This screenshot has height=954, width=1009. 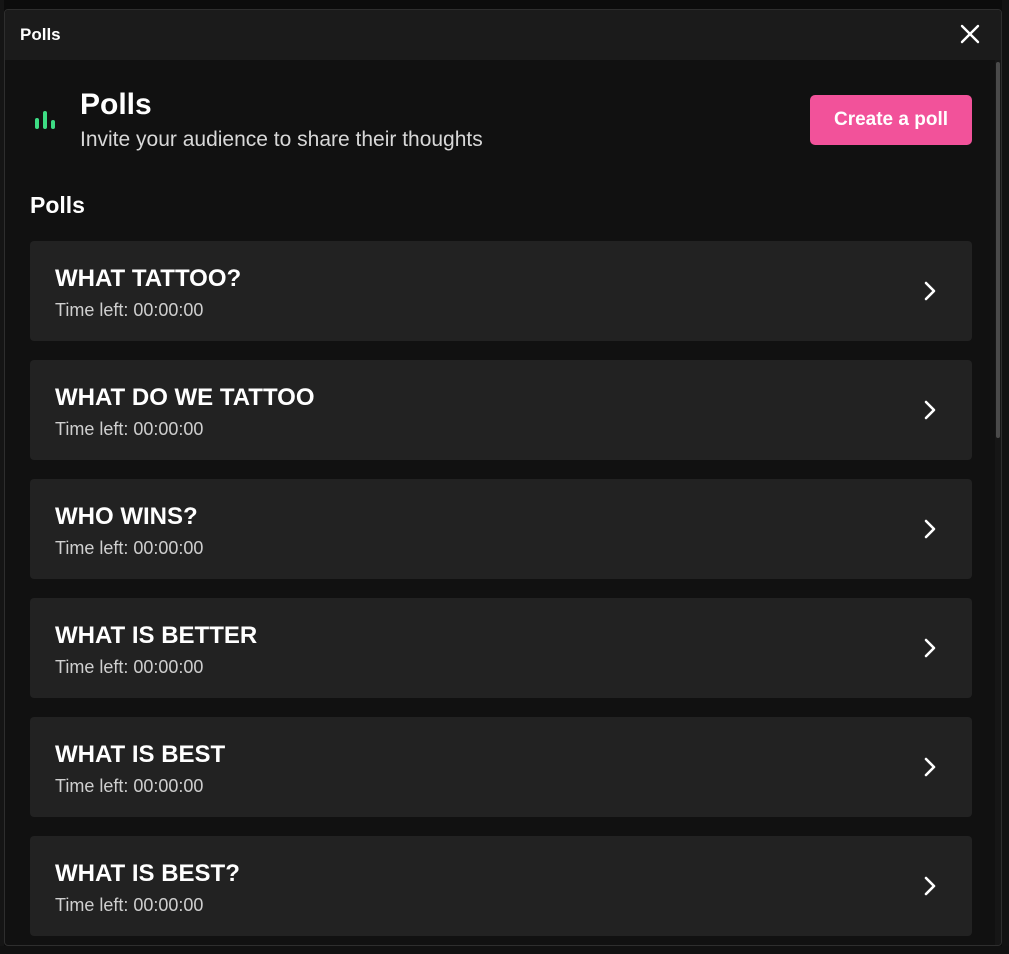 What do you see at coordinates (501, 767) in the screenshot?
I see `poll-item: WHAT IS BEST Time left: 00:00:00` at bounding box center [501, 767].